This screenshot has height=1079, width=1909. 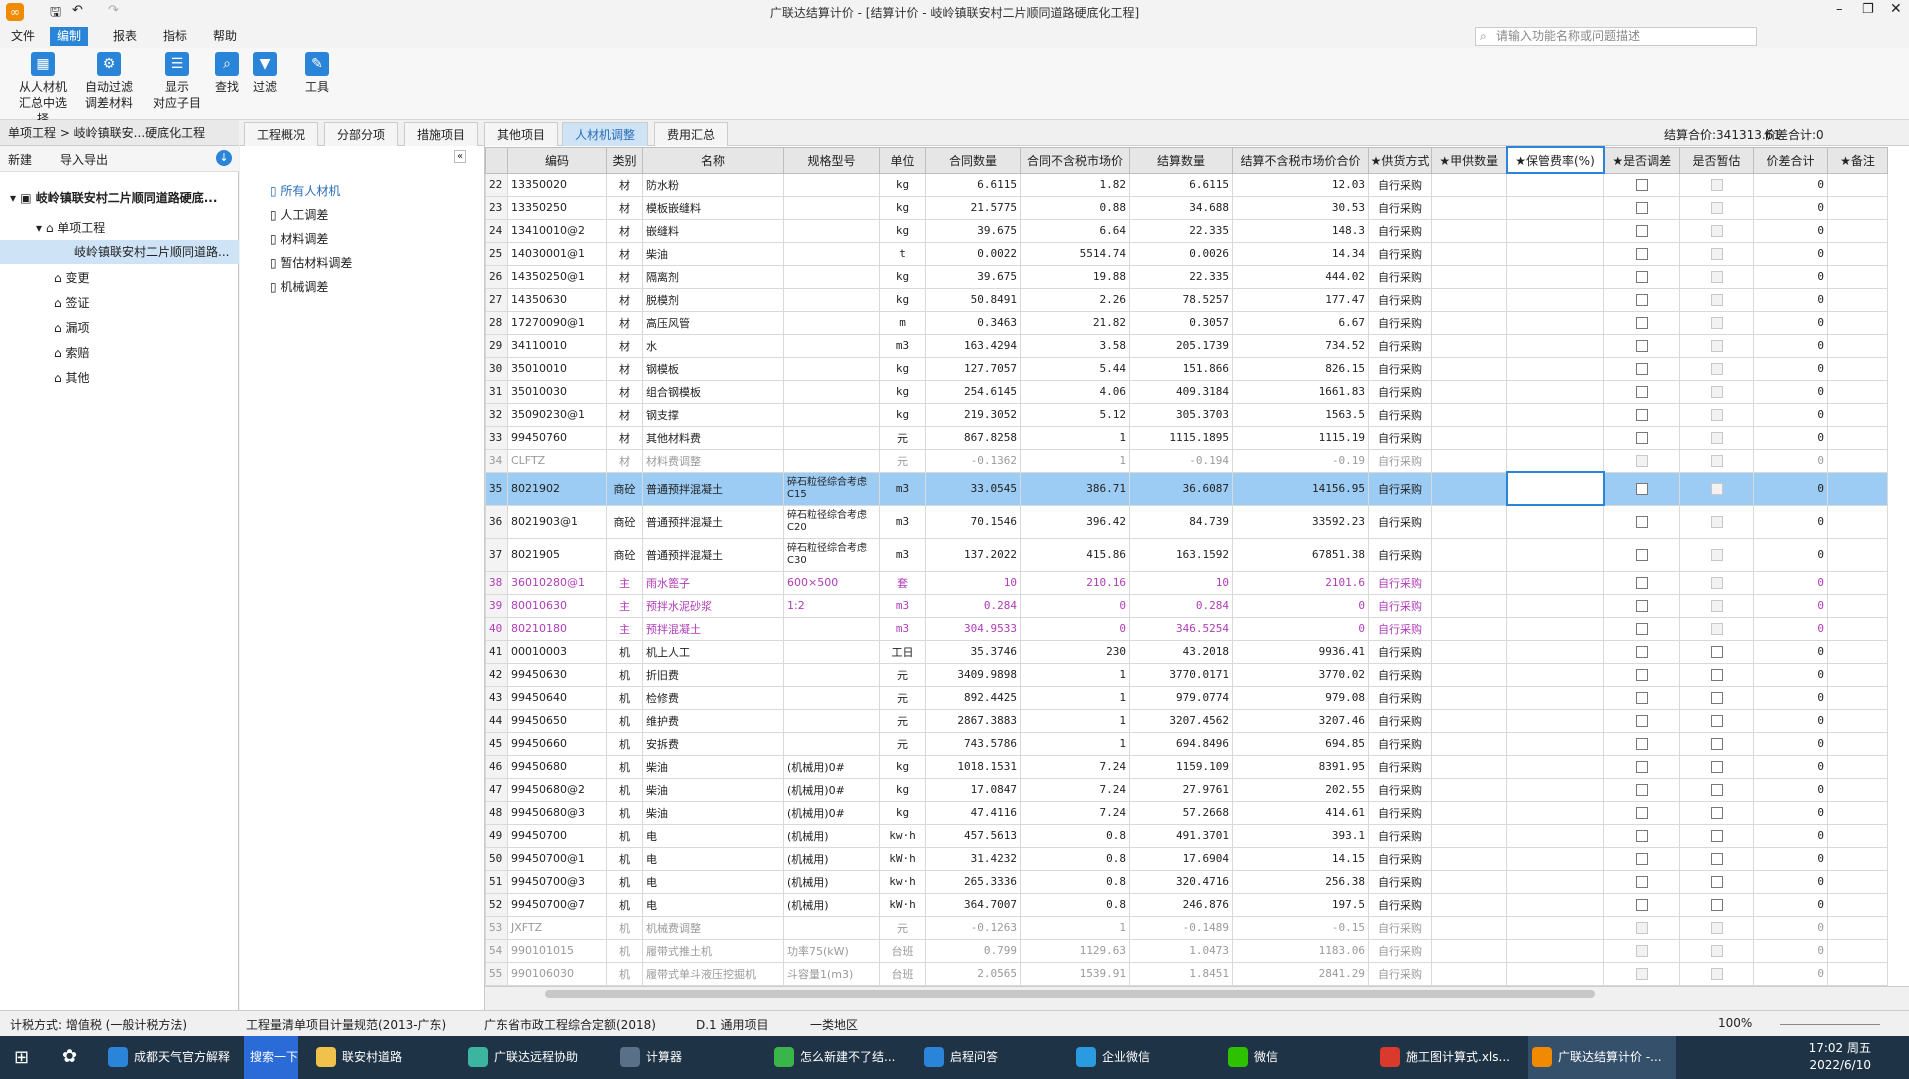 I want to click on column-header: ★备注, so click(x=1857, y=160).